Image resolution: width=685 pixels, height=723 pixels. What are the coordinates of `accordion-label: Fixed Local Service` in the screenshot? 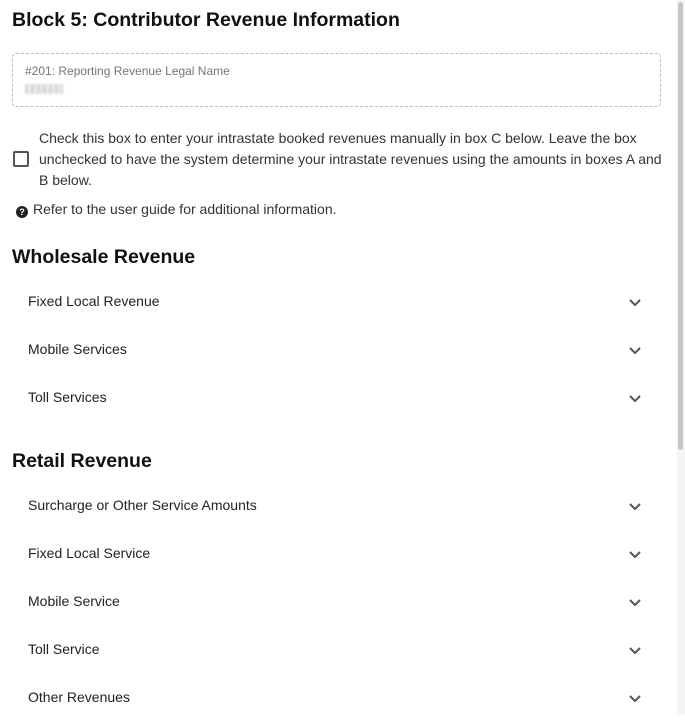 It's located at (89, 553).